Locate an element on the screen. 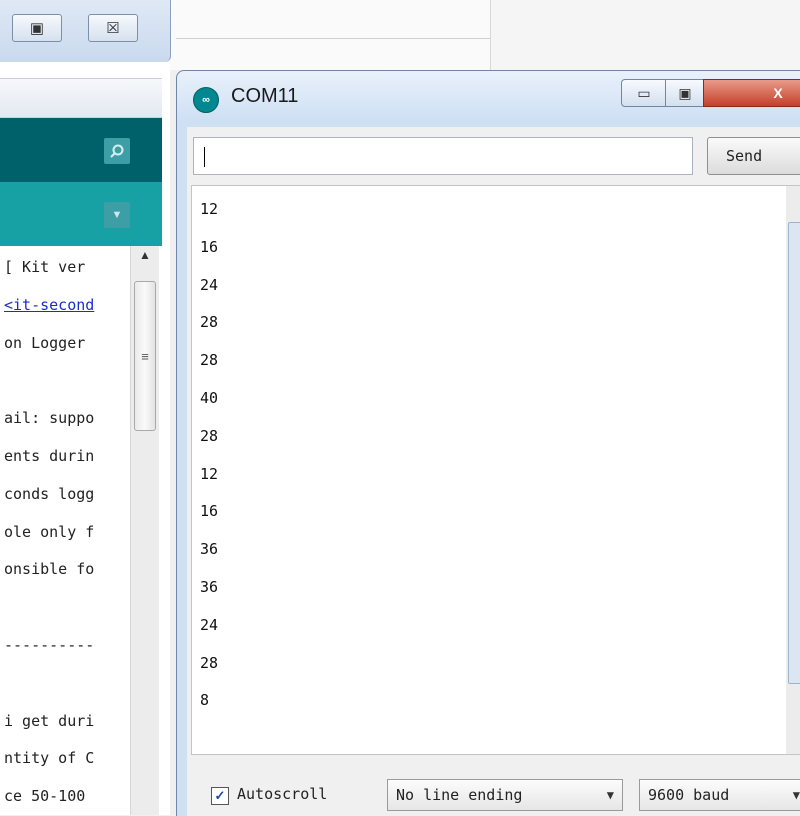 The width and height of the screenshot is (800, 816). minimize-icon: ▭ is located at coordinates (644, 92).